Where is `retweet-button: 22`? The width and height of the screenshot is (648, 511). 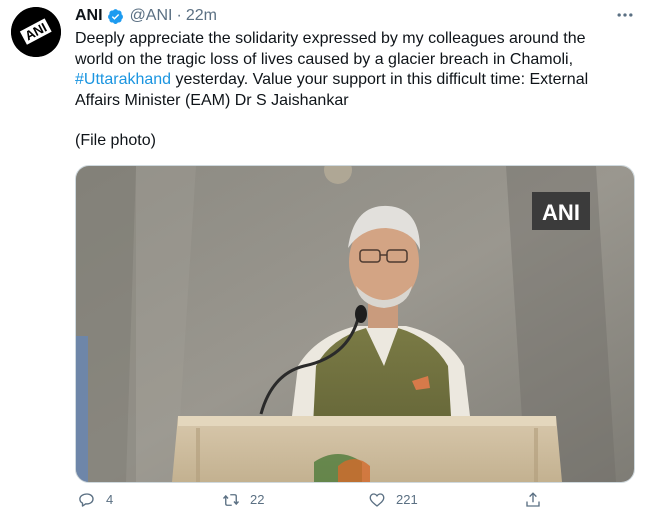
retweet-button: 22 is located at coordinates (243, 499).